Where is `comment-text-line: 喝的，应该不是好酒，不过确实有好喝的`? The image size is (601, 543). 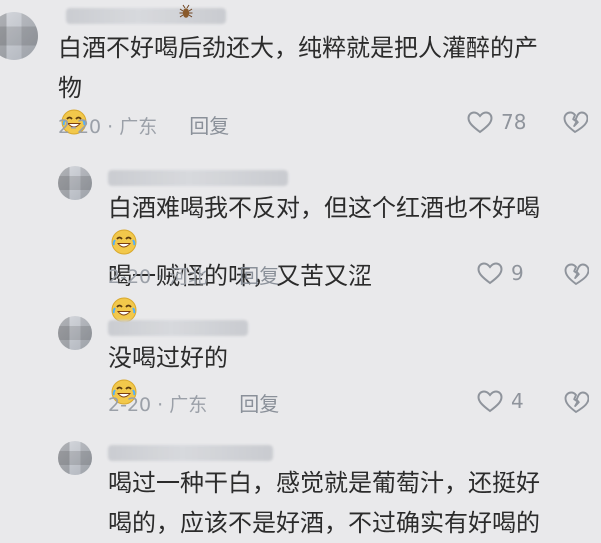 comment-text-line: 喝的，应该不是好酒，不过确实有好喝的 is located at coordinates (324, 523).